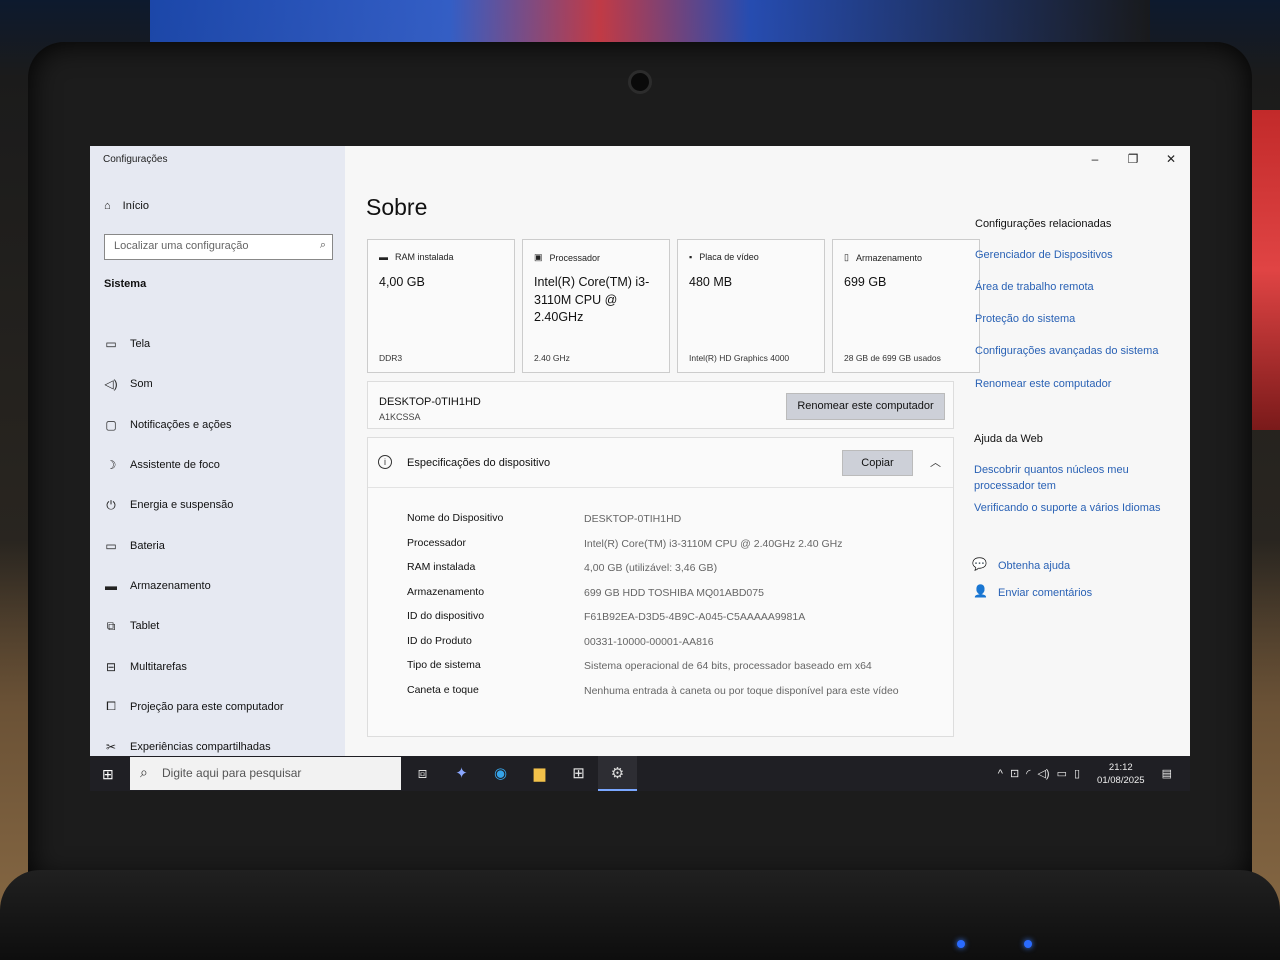 This screenshot has width=1280, height=960. Describe the element at coordinates (1120, 767) in the screenshot. I see `clock-time: 21:12` at that location.